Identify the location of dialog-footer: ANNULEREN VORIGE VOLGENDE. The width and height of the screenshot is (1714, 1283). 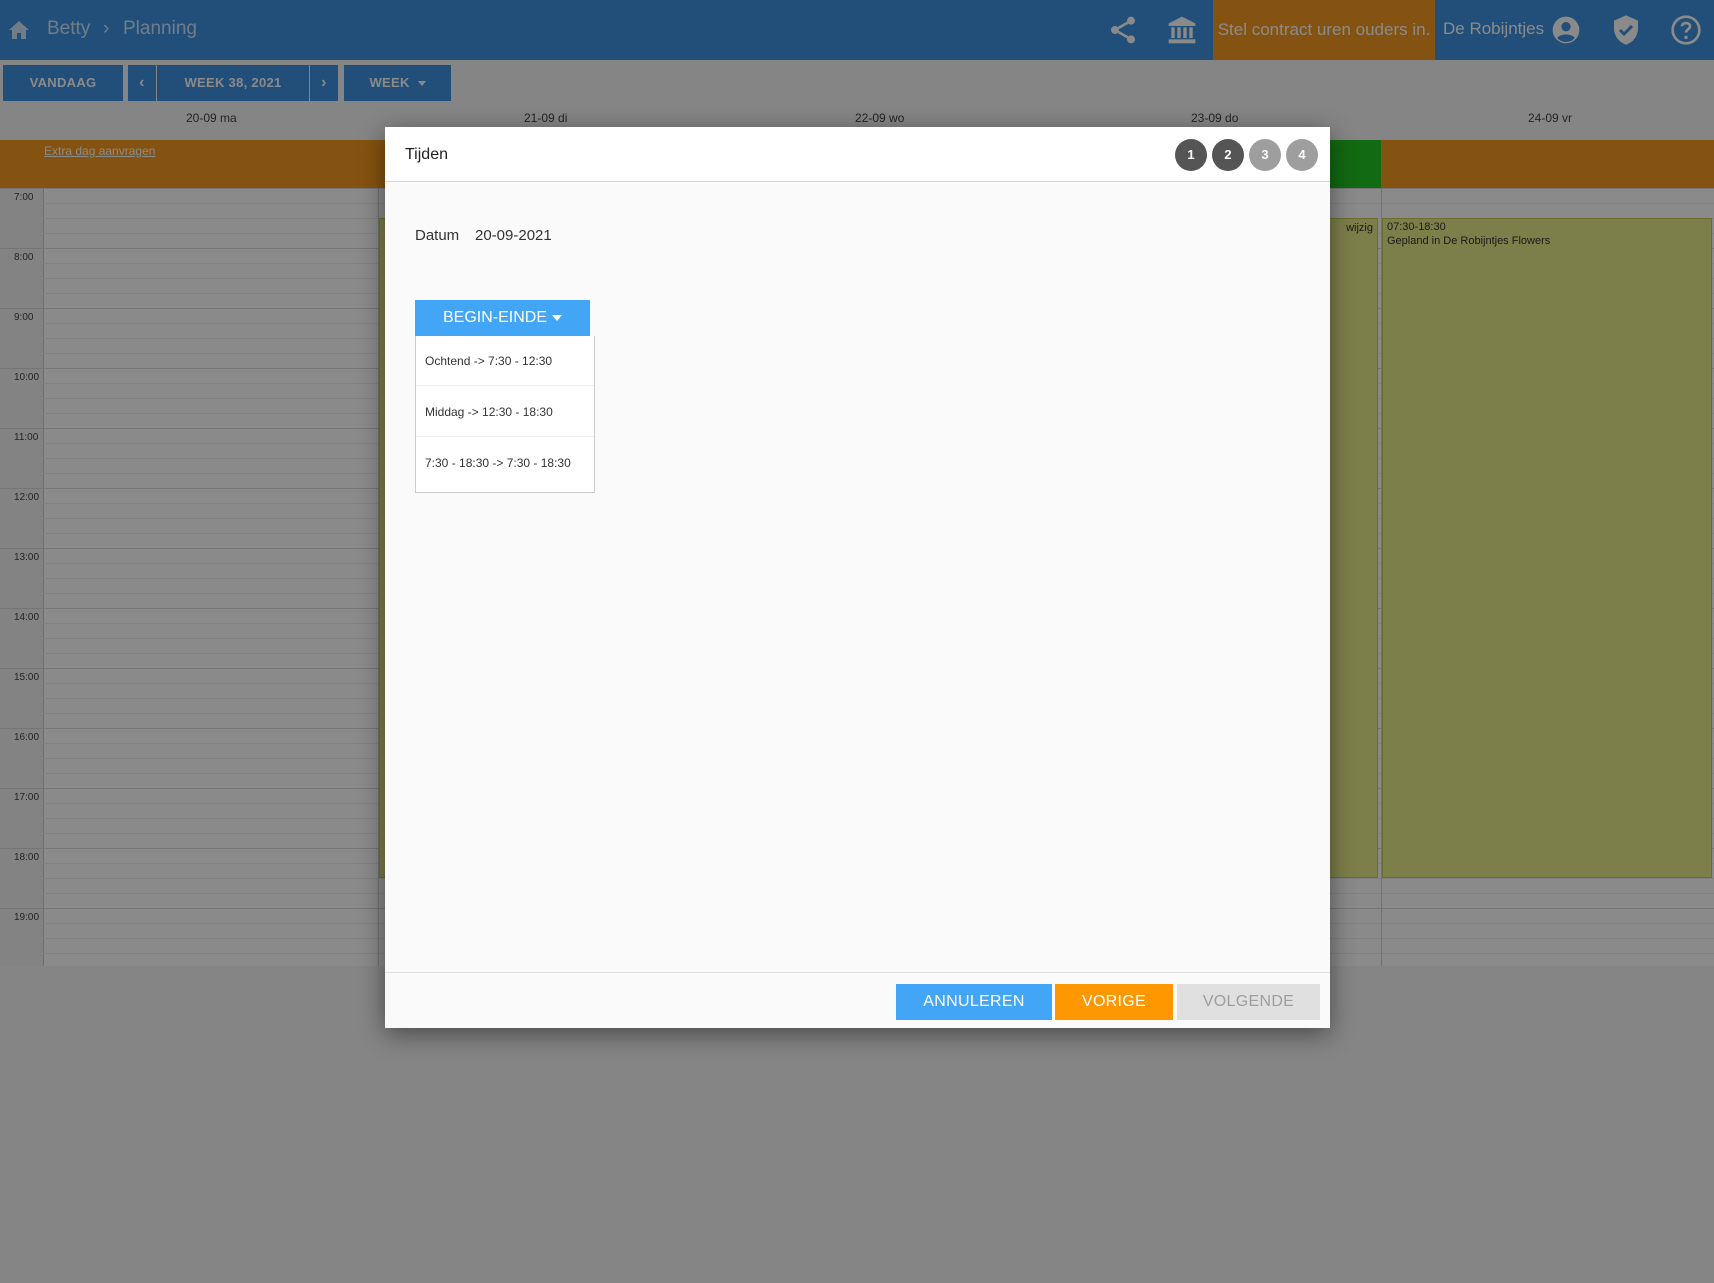
(857, 1000).